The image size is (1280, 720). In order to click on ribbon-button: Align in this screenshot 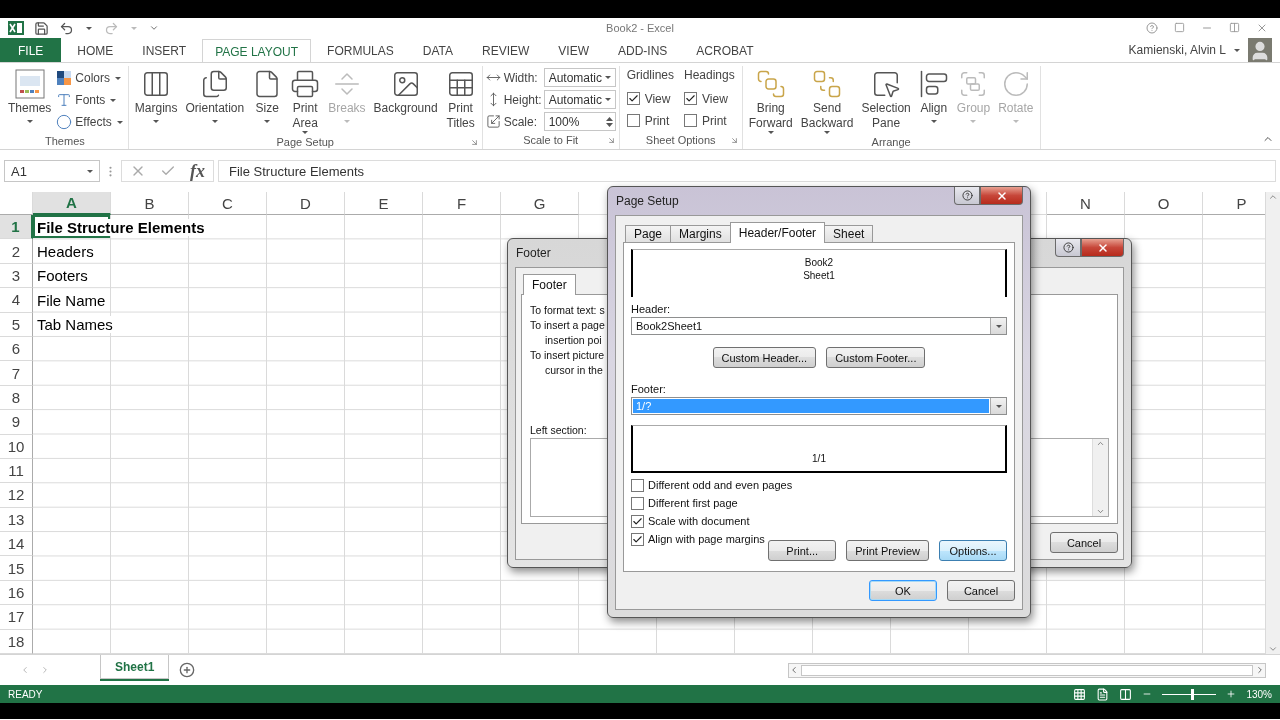, I will do `click(933, 95)`.